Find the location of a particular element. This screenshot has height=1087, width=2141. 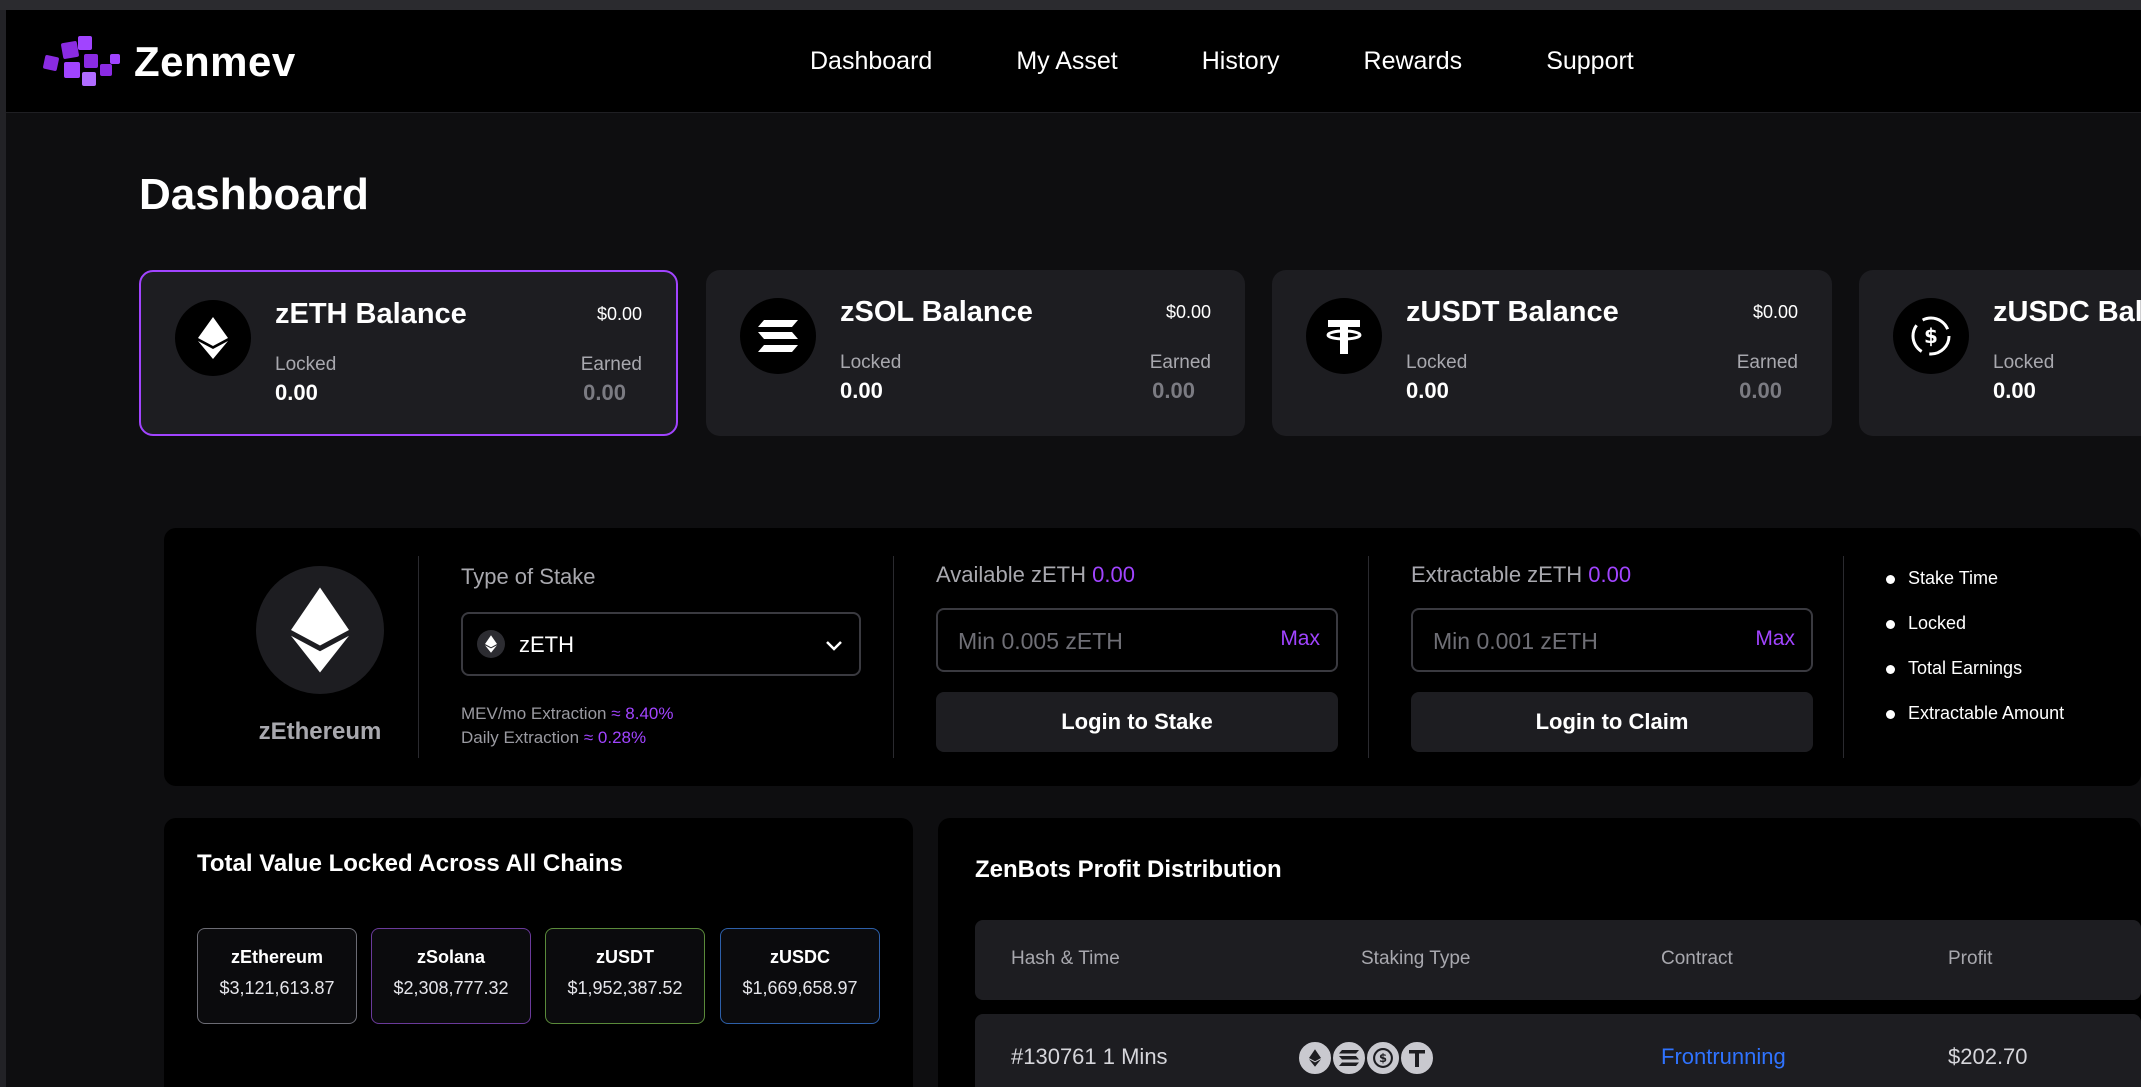

stake-asset-name: zEthereum is located at coordinates (320, 731).